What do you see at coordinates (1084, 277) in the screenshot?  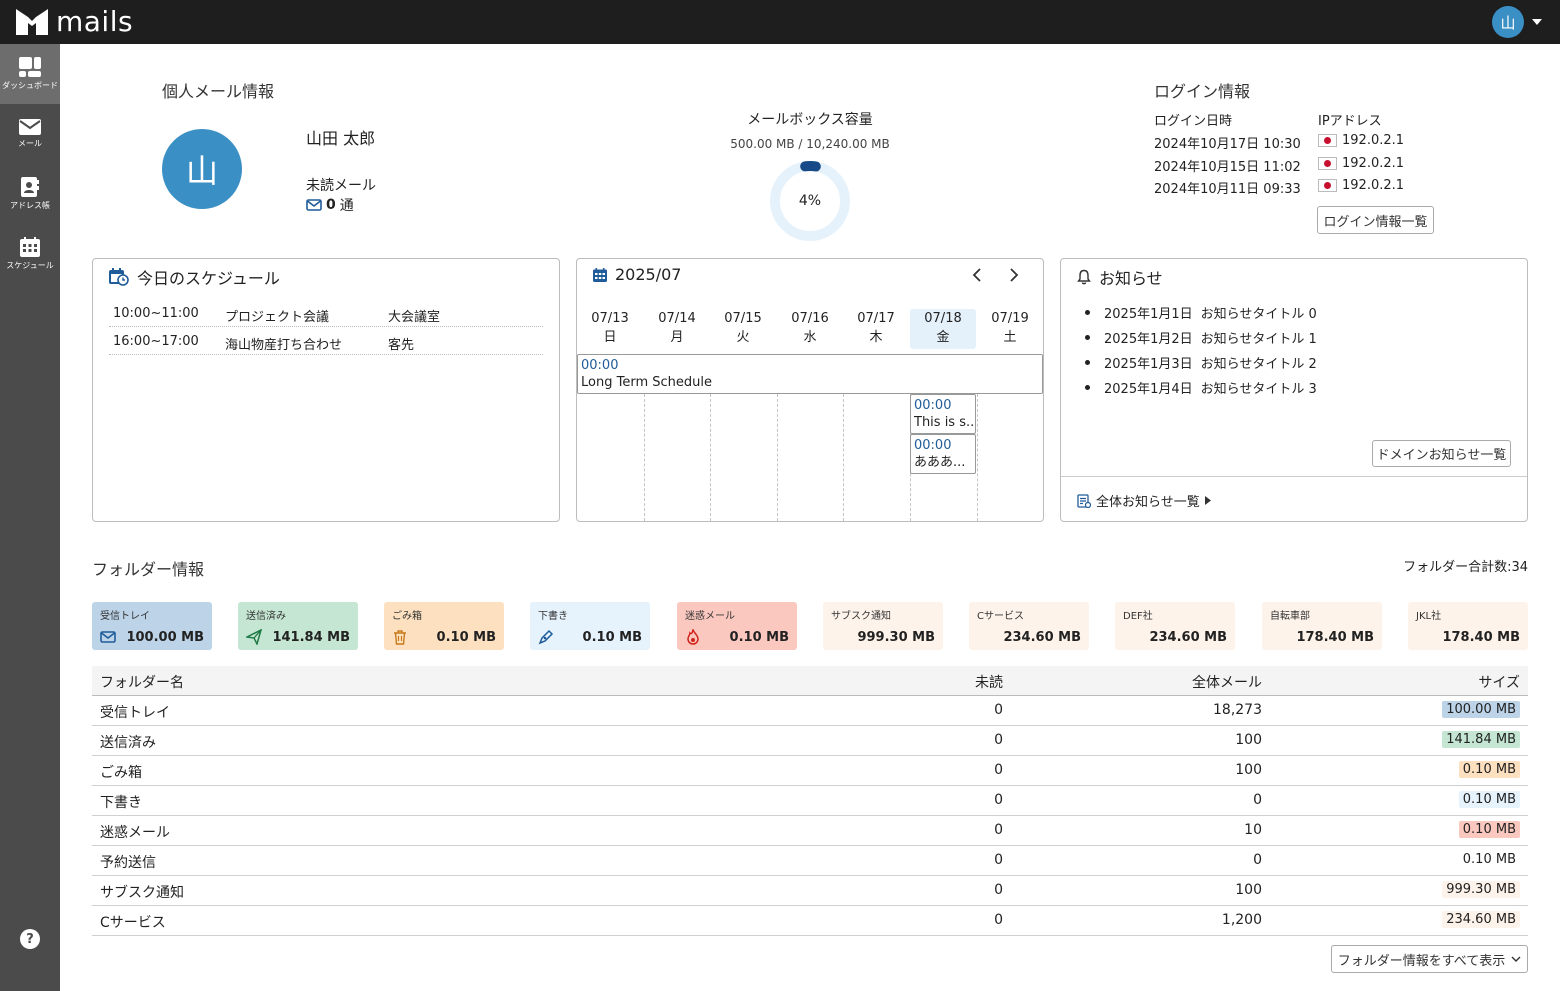 I see `bell-icon` at bounding box center [1084, 277].